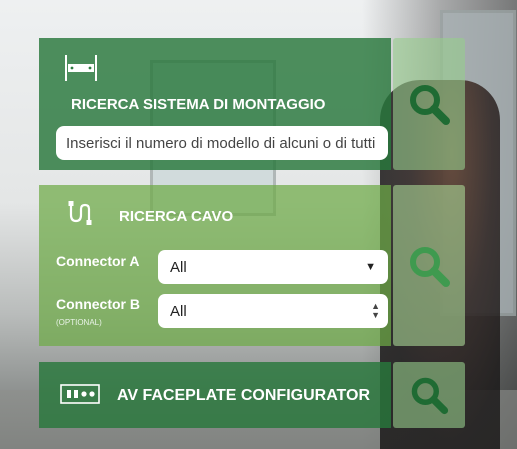  I want to click on connector-b-optional: (OPTIONAL), so click(79, 322).